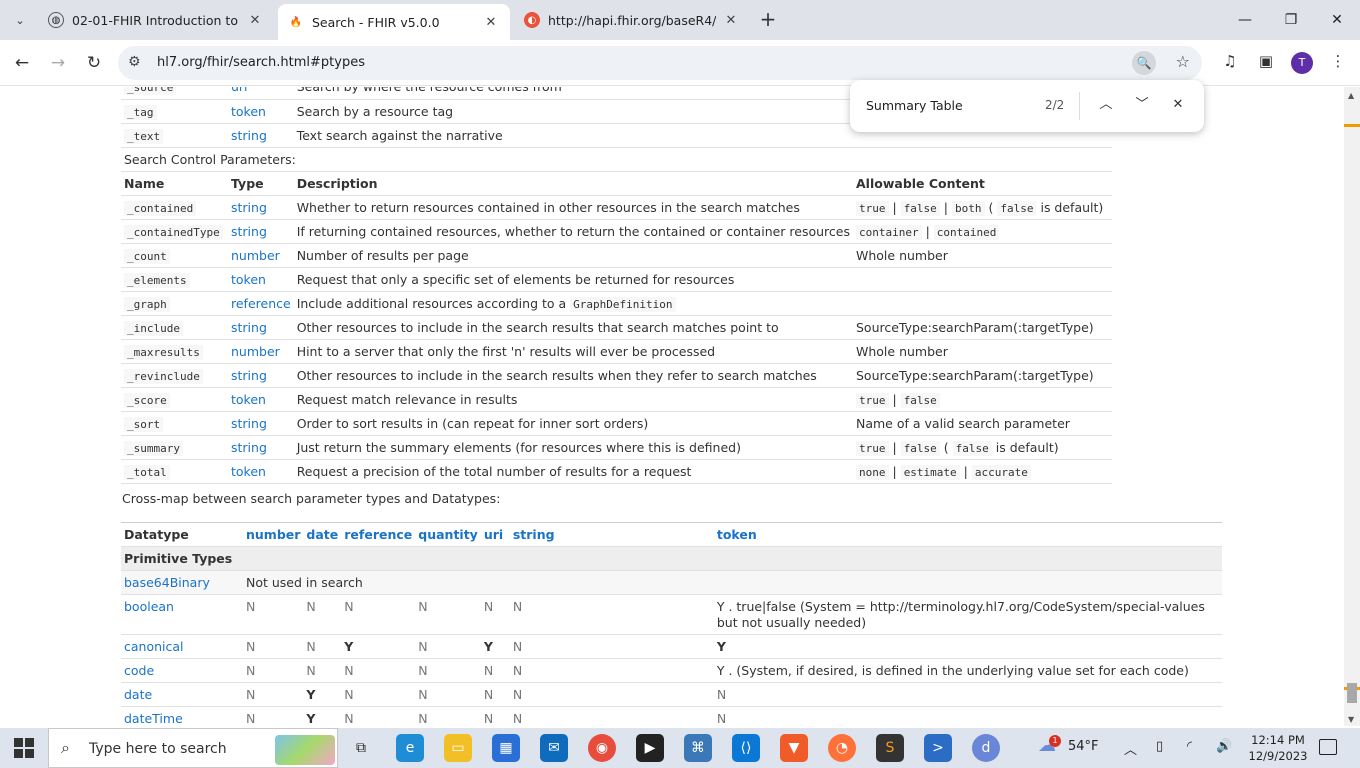 This screenshot has height=768, width=1360. I want to click on reload-button: ↻, so click(94, 63).